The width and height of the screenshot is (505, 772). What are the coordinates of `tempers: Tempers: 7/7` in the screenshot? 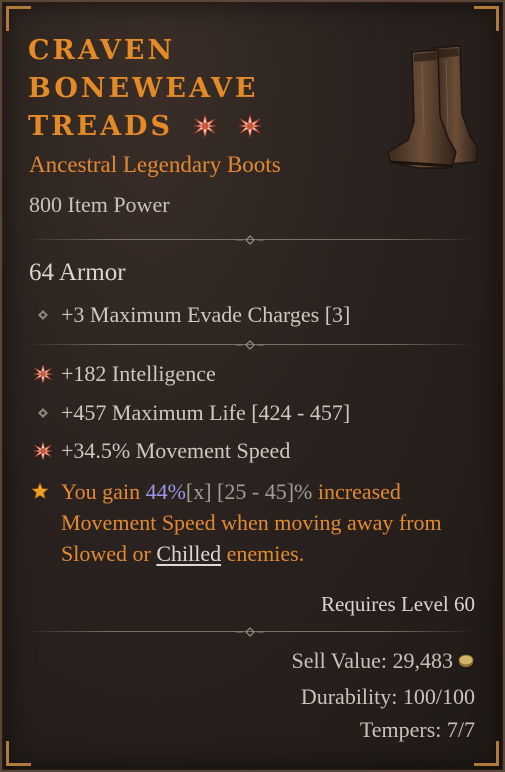 It's located at (417, 729).